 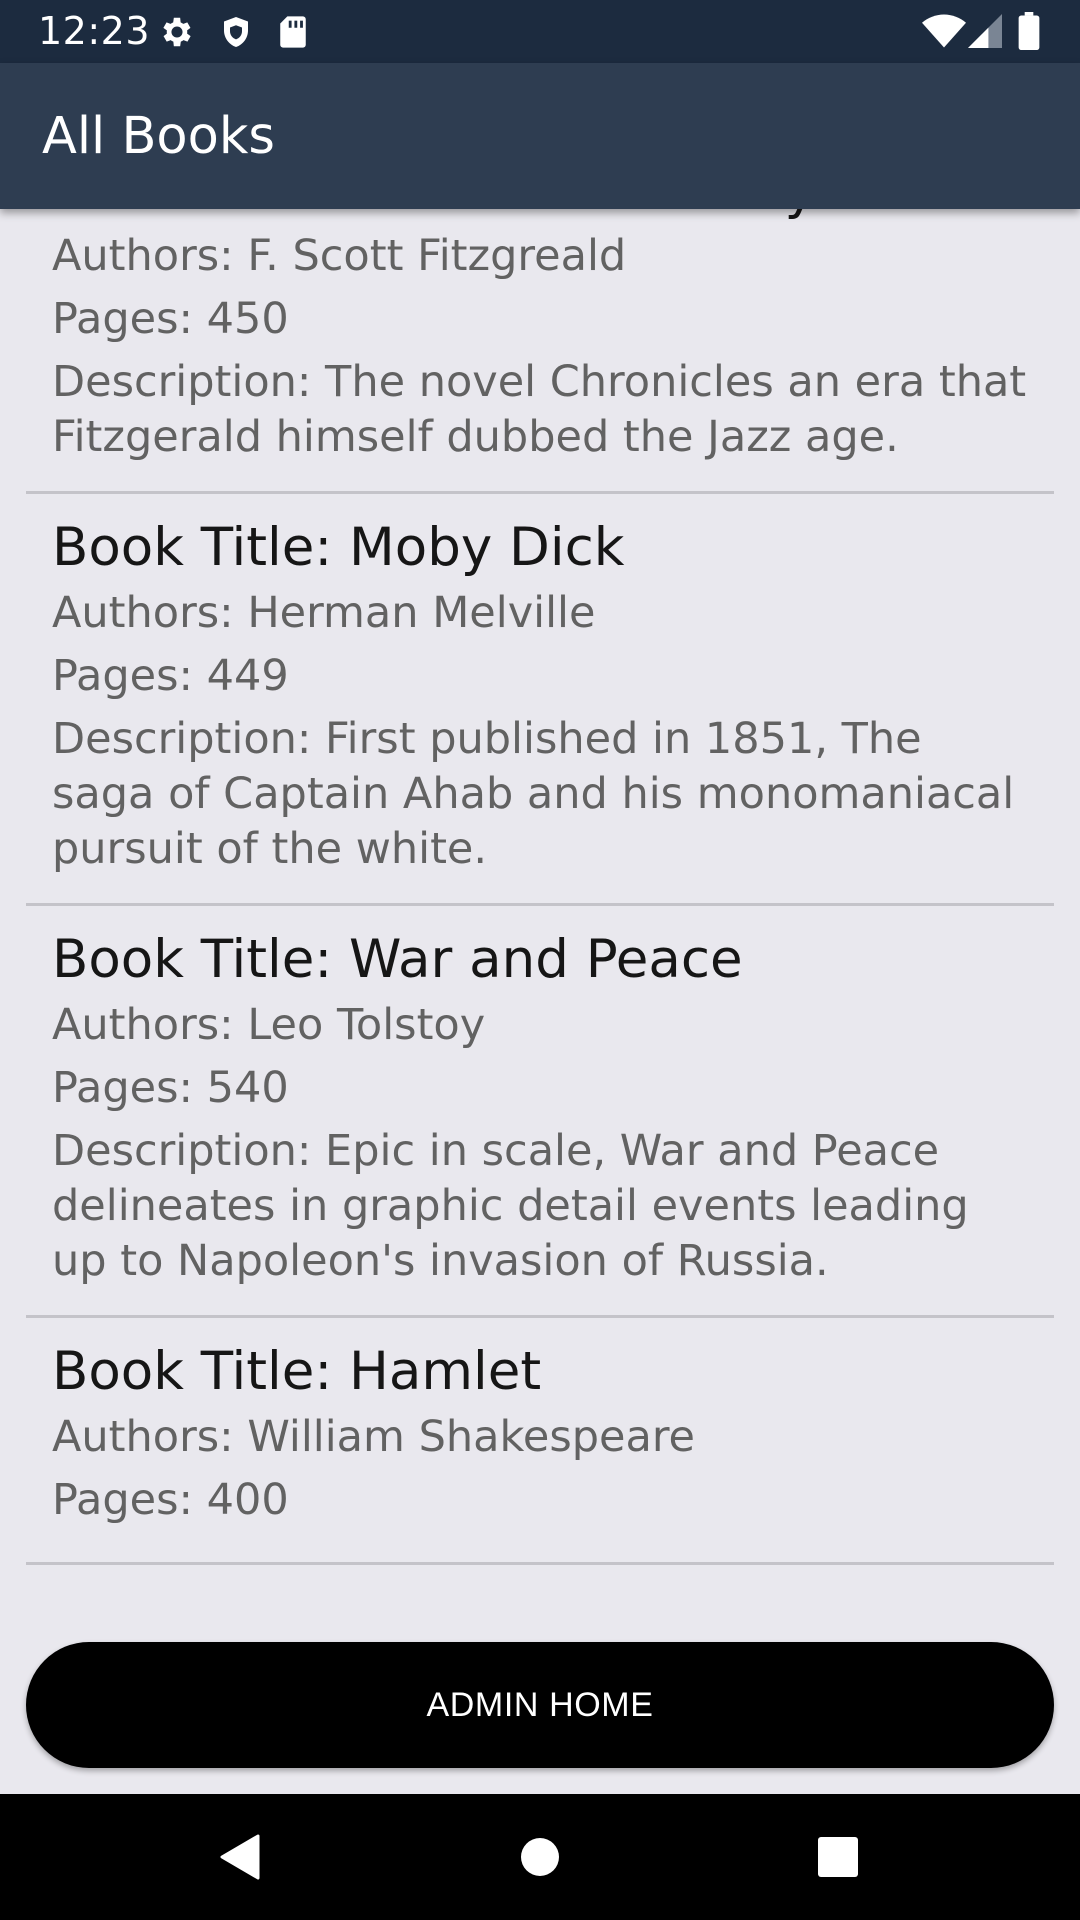 I want to click on book-title: Book Title: The Great Gatsby, so click(x=540, y=216).